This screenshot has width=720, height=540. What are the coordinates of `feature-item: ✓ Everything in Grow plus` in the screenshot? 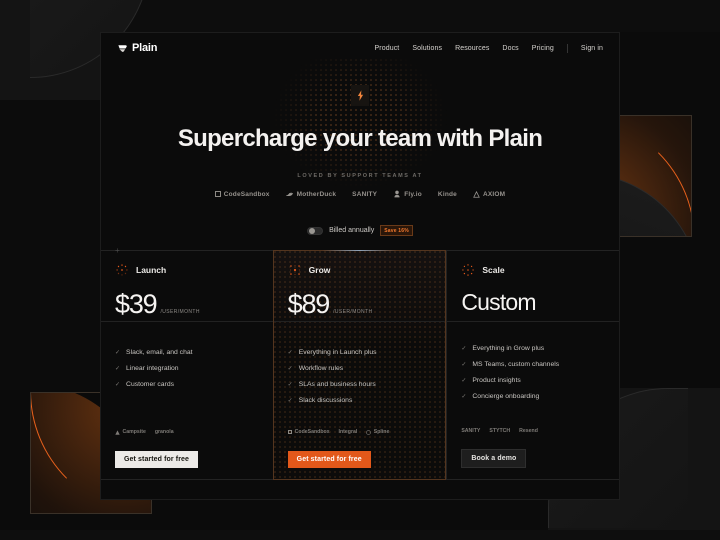 It's located at (503, 348).